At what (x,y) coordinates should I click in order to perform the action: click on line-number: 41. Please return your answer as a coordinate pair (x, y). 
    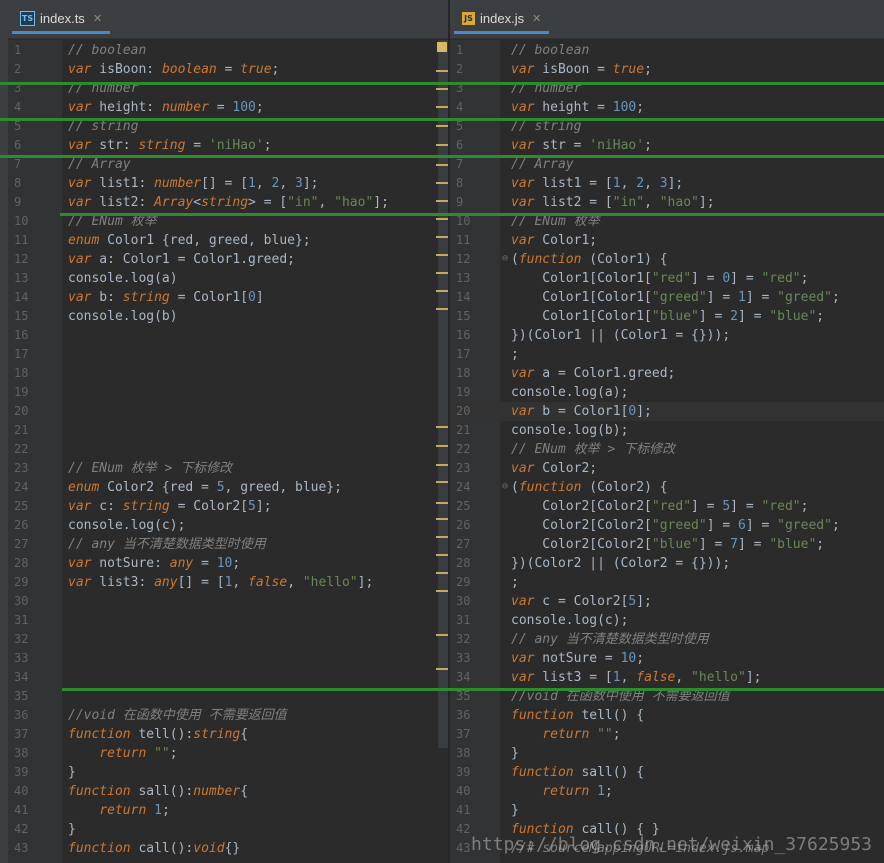
    Looking at the image, I should click on (21, 810).